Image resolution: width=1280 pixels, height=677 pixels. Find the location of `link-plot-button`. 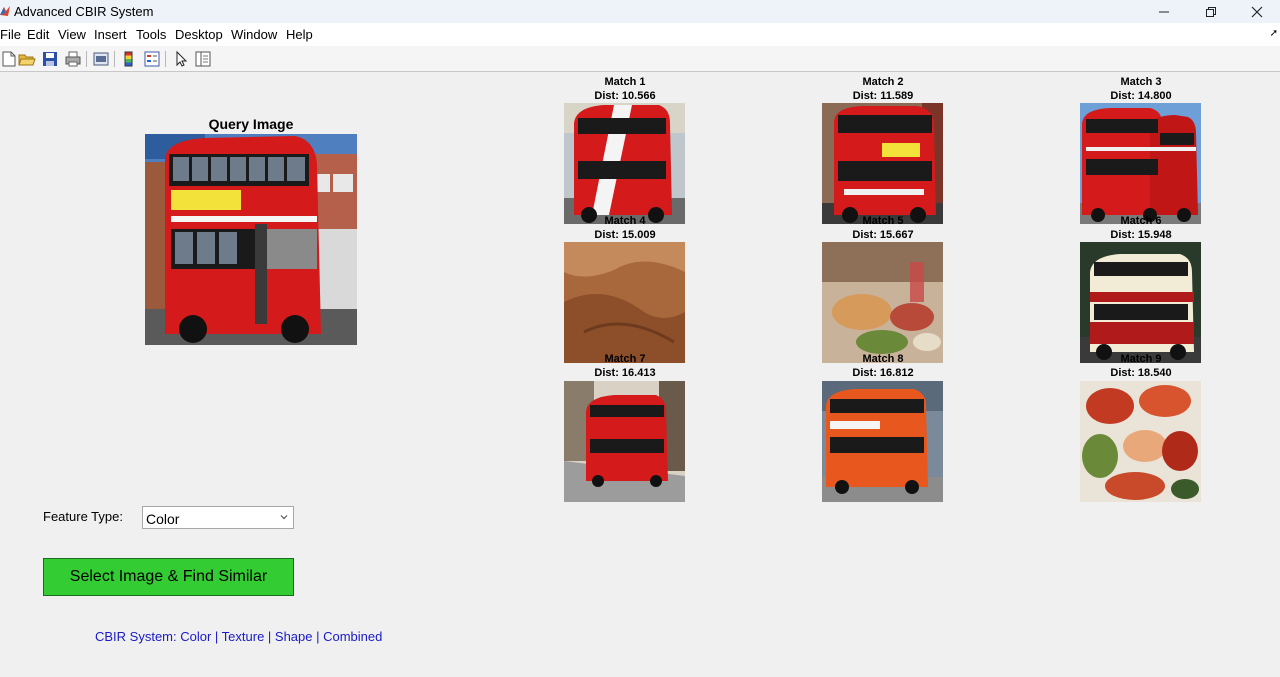

link-plot-button is located at coordinates (101, 59).